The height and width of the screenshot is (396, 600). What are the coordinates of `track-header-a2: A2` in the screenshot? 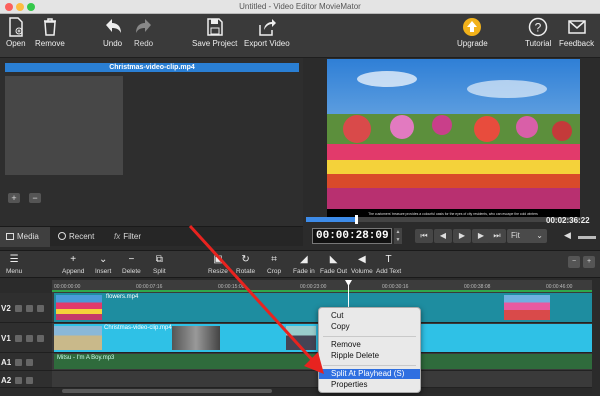 It's located at (26, 379).